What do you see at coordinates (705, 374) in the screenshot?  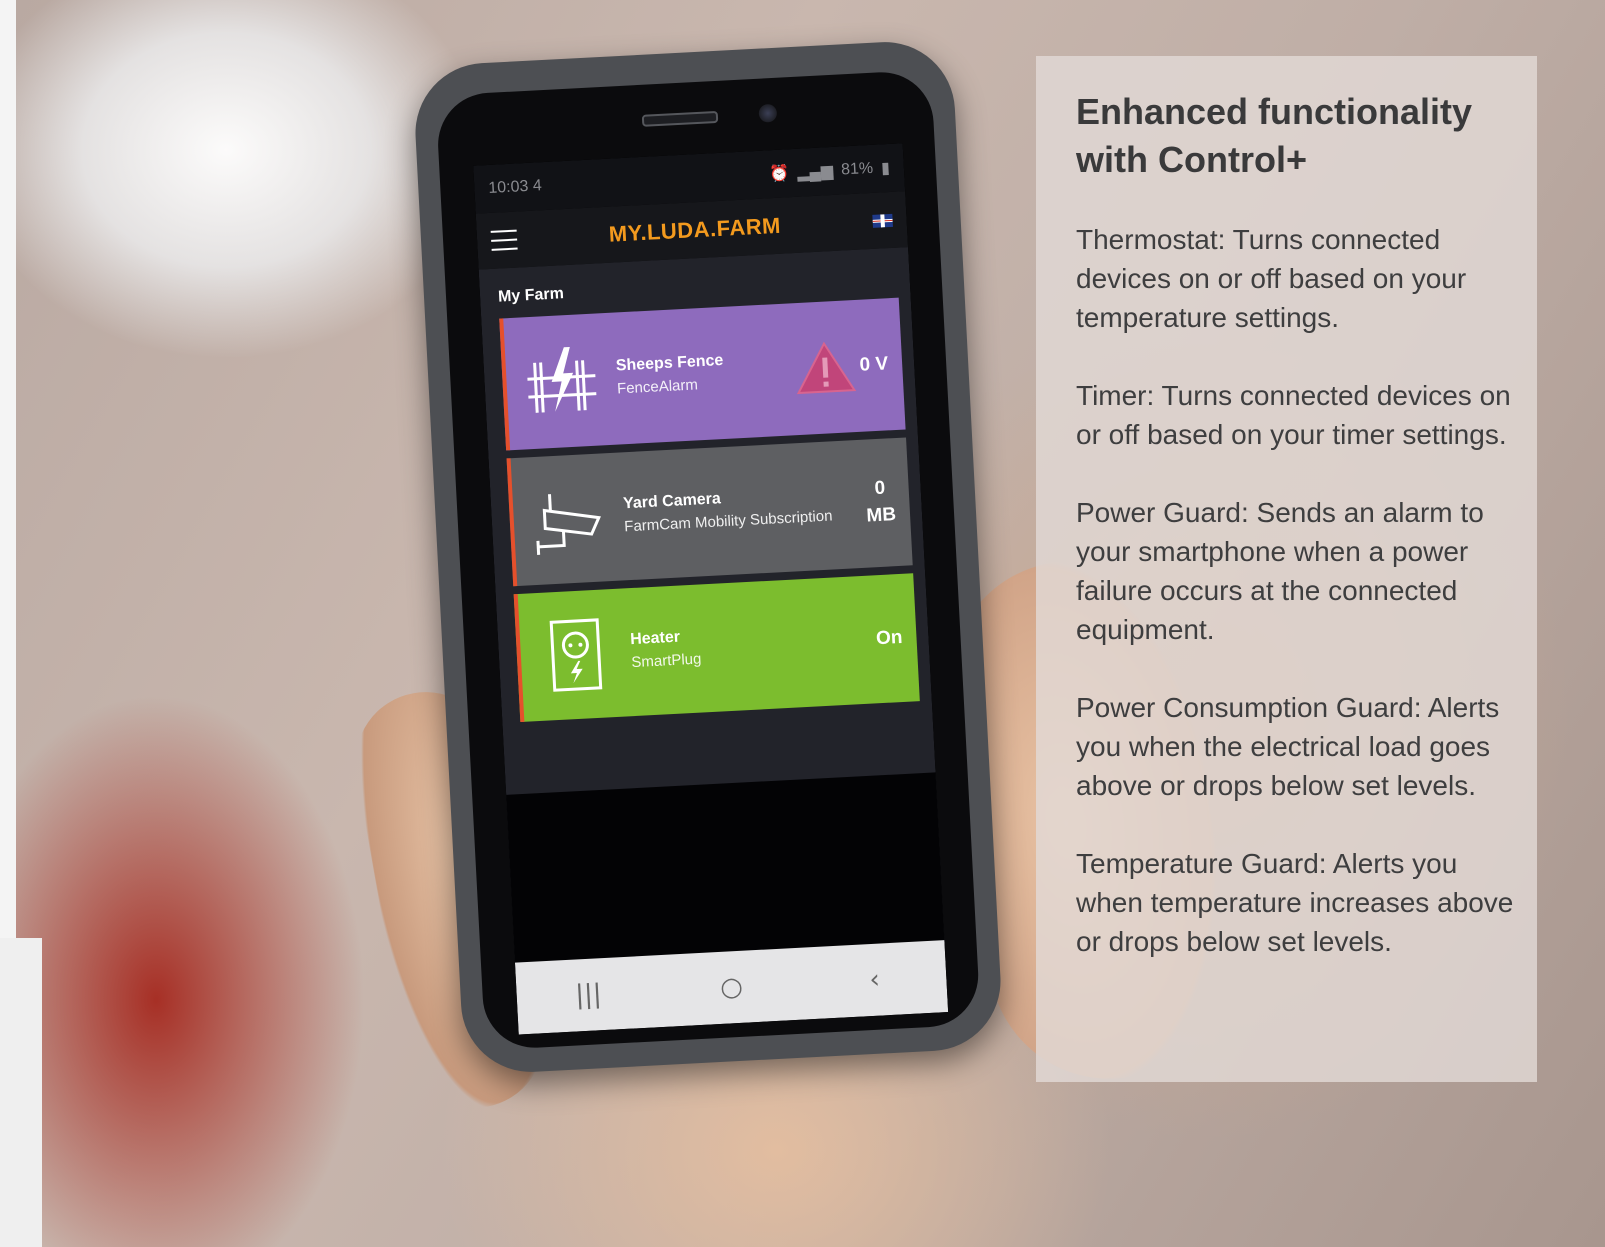 I see `card-text: Sheeps Fence FenceAlarm` at bounding box center [705, 374].